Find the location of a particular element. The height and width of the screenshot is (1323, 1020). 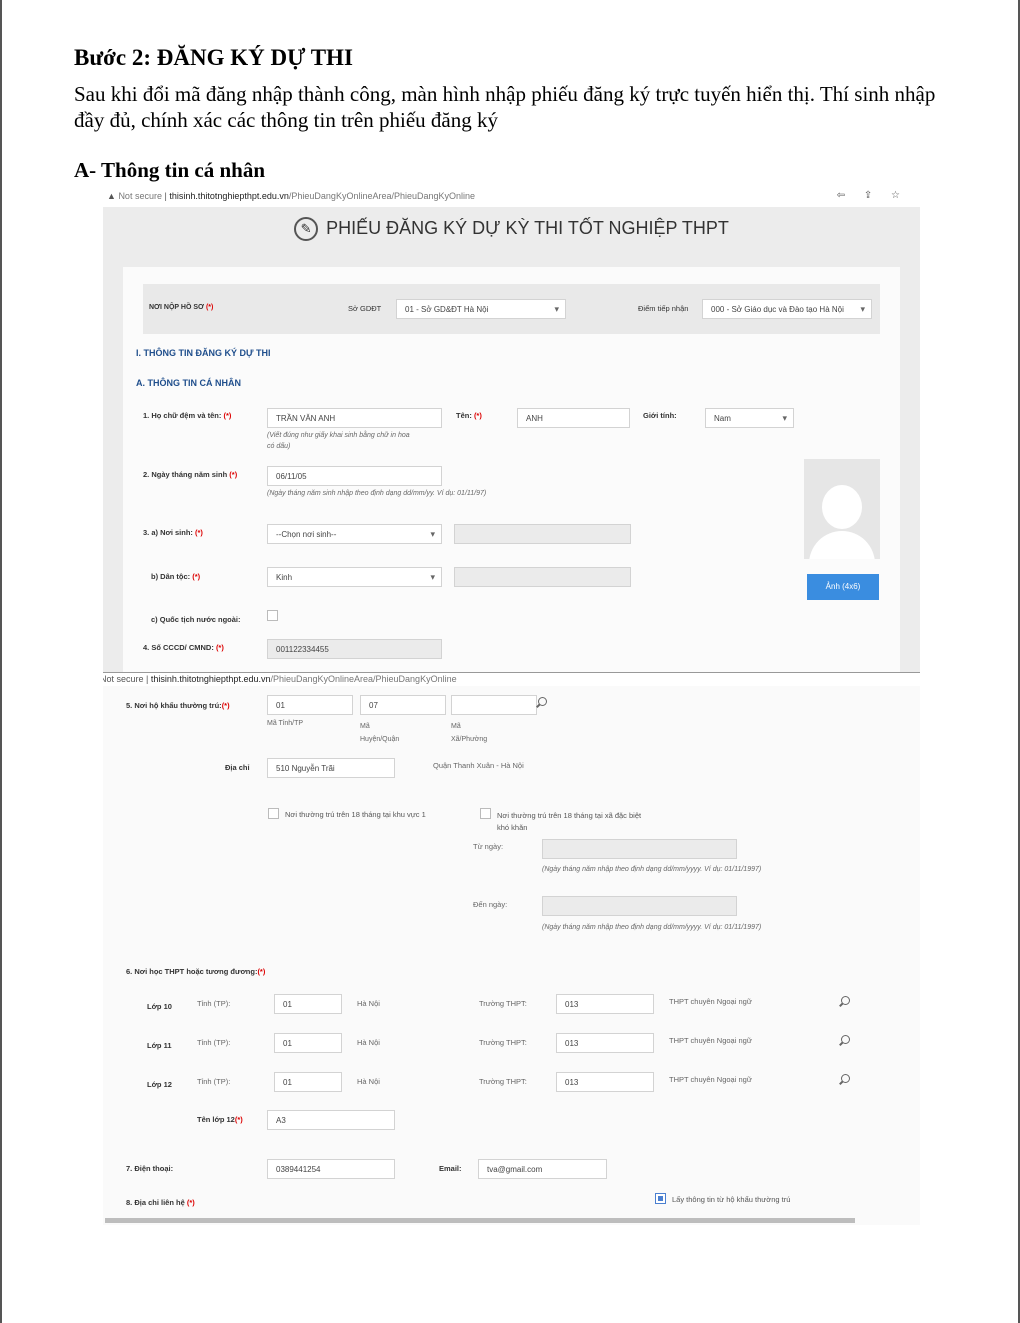

class11-tinh-input: 01 is located at coordinates (308, 1043).